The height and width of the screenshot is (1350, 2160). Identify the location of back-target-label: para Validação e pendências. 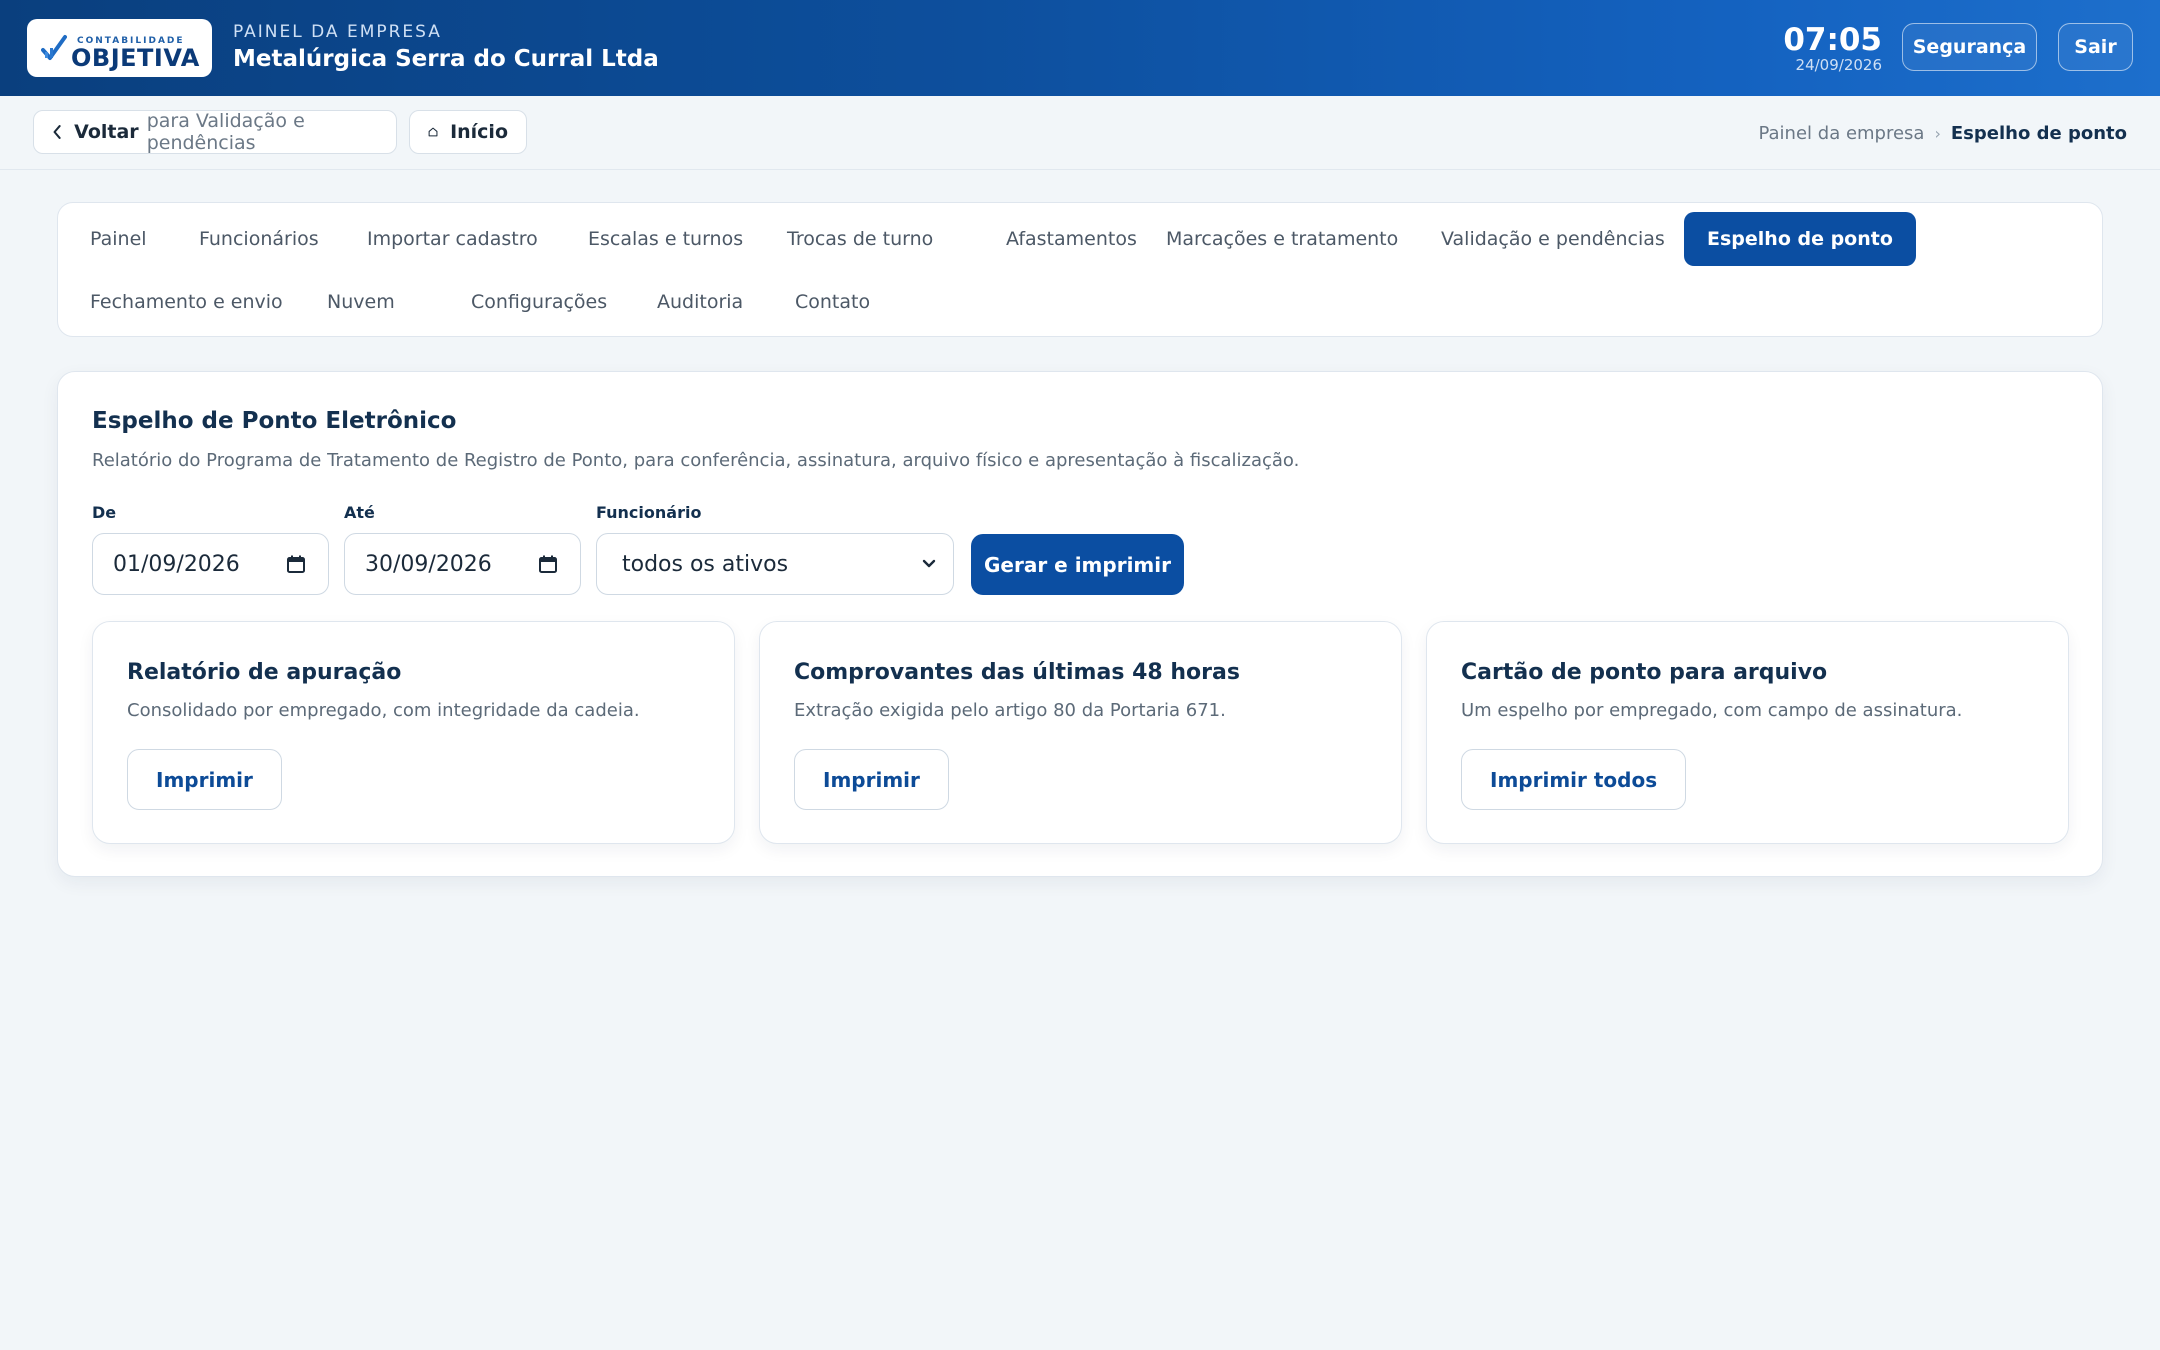
(225, 132).